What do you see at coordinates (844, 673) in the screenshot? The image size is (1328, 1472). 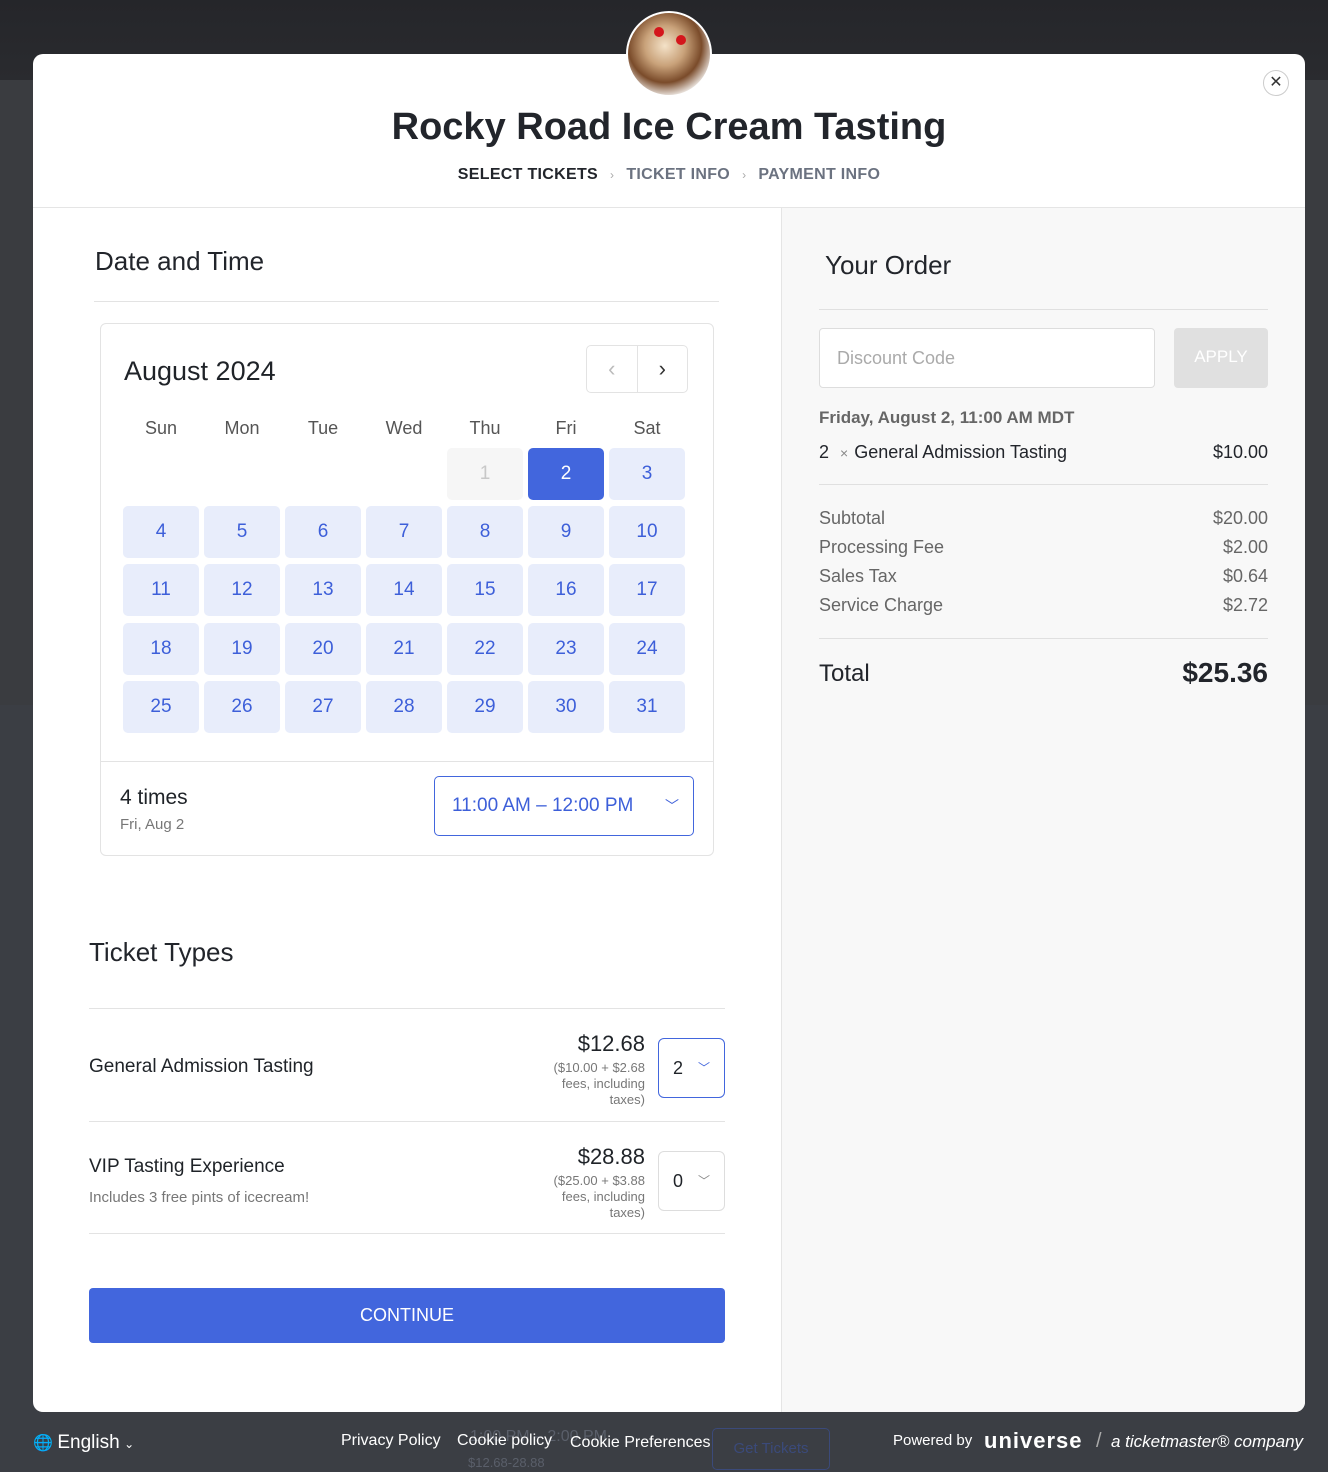 I see `total-label: Total` at bounding box center [844, 673].